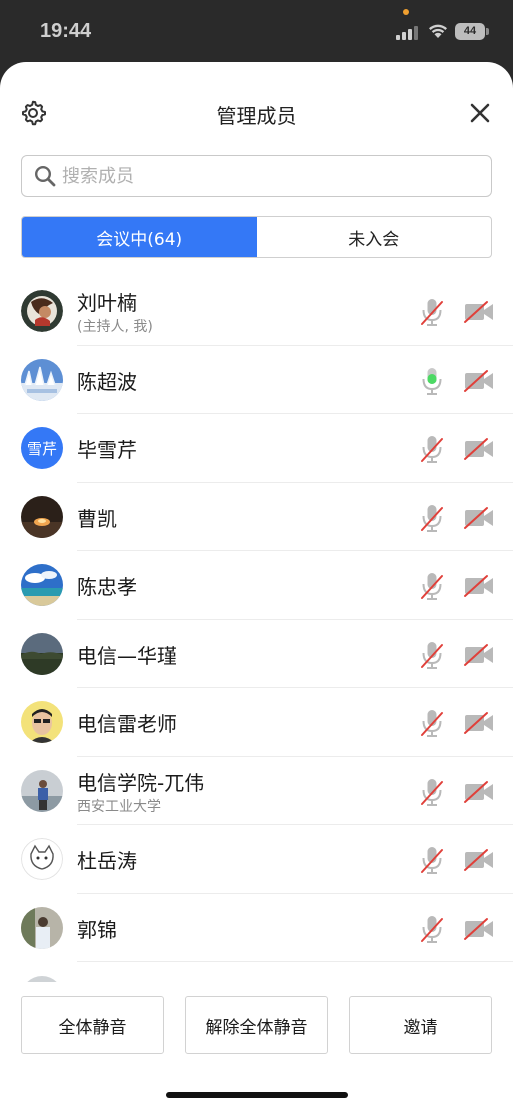 The image size is (513, 1110). What do you see at coordinates (407, 32) in the screenshot?
I see `cellular-signal-icon` at bounding box center [407, 32].